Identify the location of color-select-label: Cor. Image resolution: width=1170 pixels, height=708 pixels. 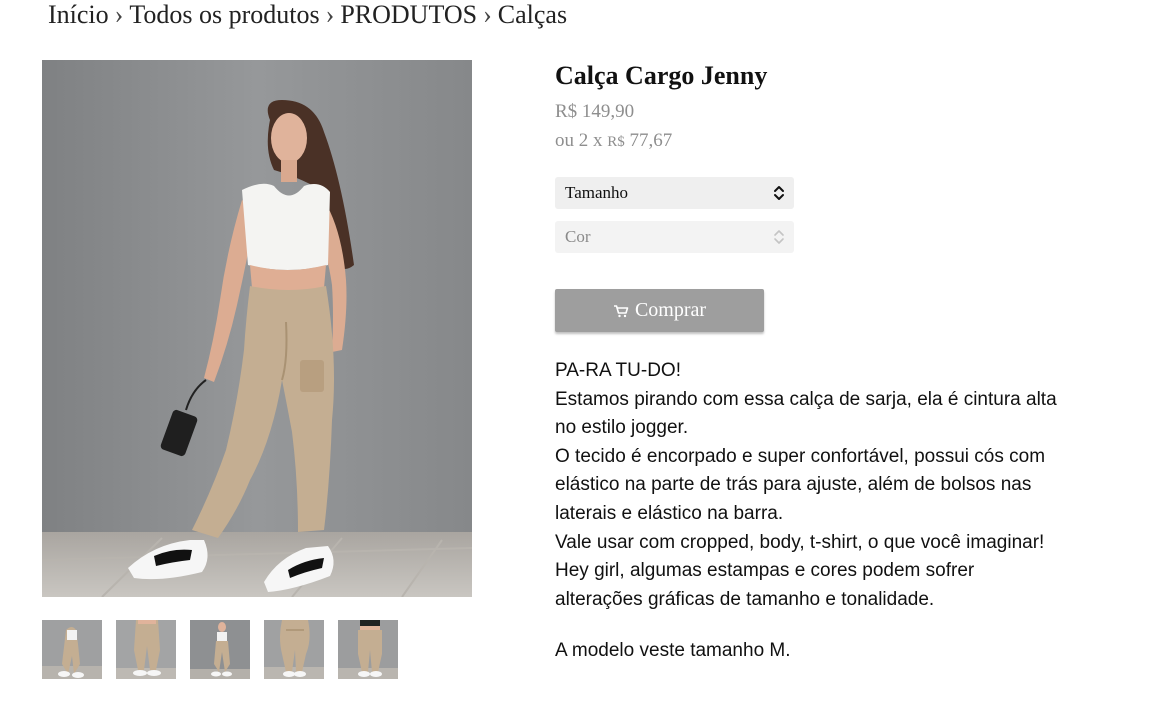
(578, 236).